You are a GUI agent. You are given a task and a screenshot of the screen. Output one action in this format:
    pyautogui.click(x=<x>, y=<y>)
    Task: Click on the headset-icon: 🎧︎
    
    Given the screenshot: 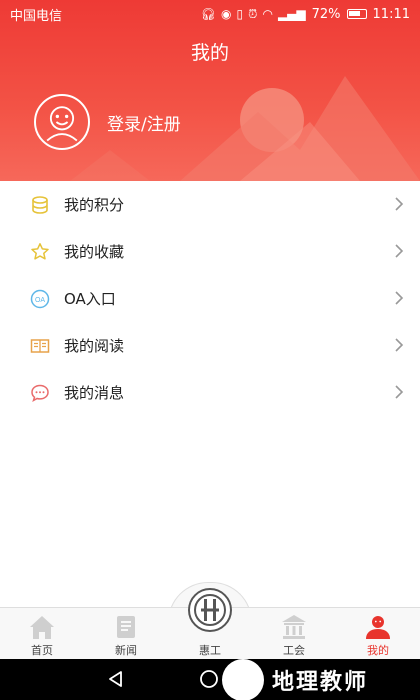 What is the action you would take?
    pyautogui.click(x=208, y=14)
    